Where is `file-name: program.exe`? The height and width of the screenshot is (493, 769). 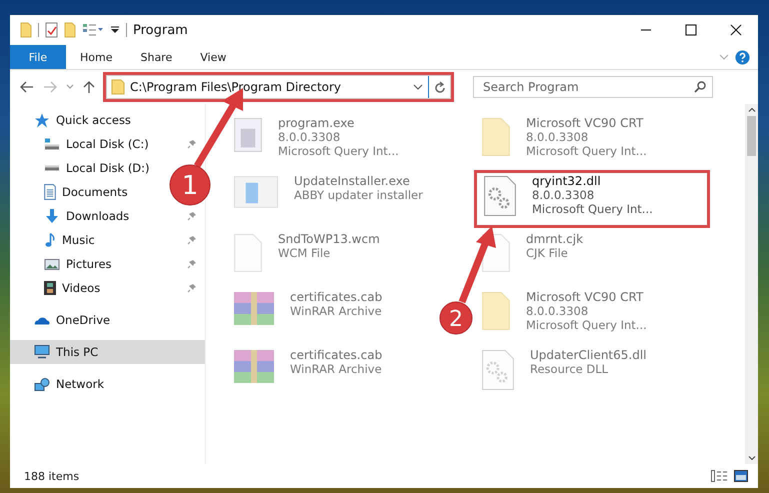 file-name: program.exe is located at coordinates (317, 123).